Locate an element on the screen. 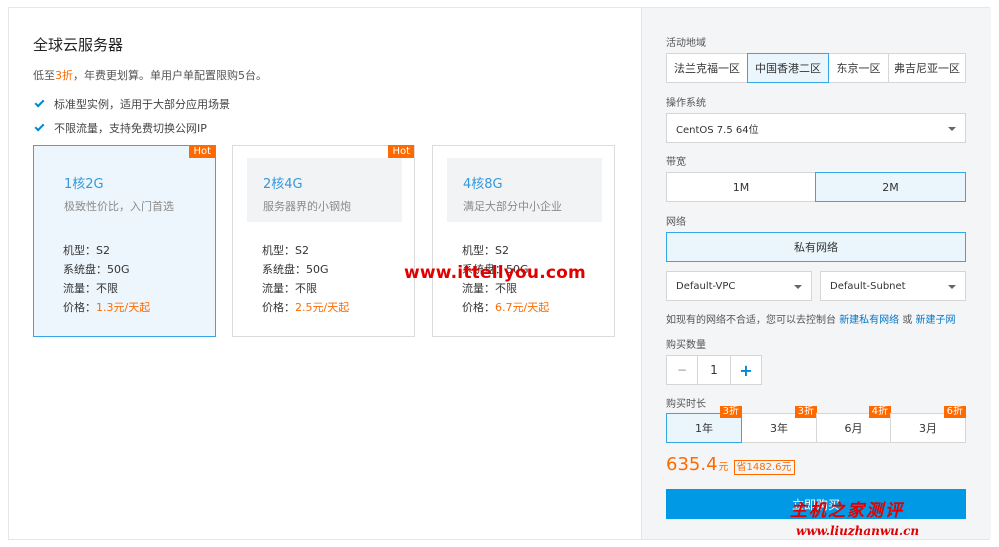 This screenshot has height=547, width=999. duration-option-selected: 1年 3折 is located at coordinates (704, 424).